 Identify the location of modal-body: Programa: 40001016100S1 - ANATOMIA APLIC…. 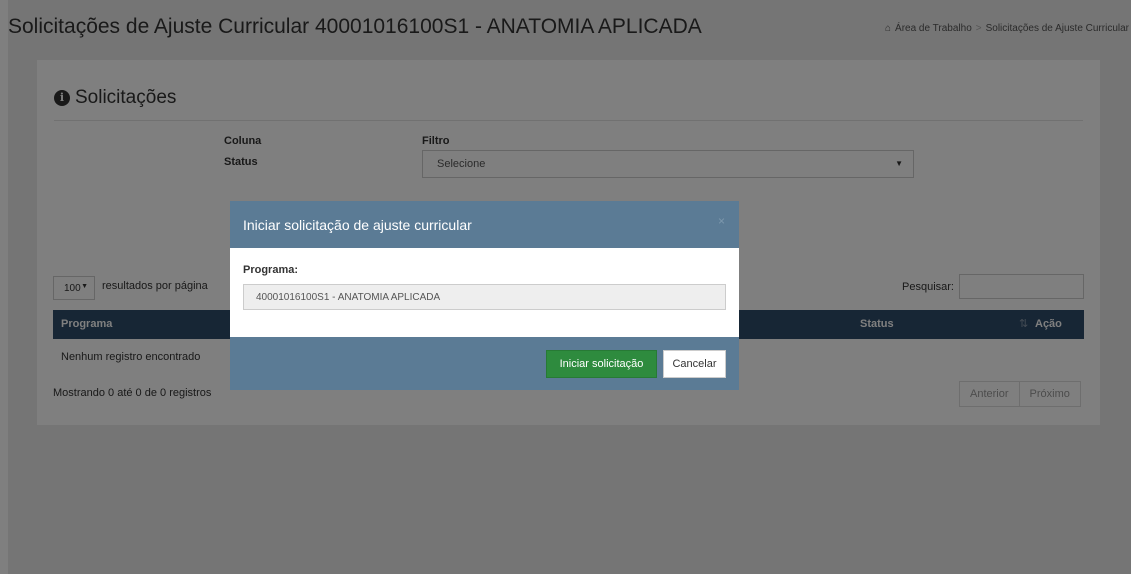
(484, 292).